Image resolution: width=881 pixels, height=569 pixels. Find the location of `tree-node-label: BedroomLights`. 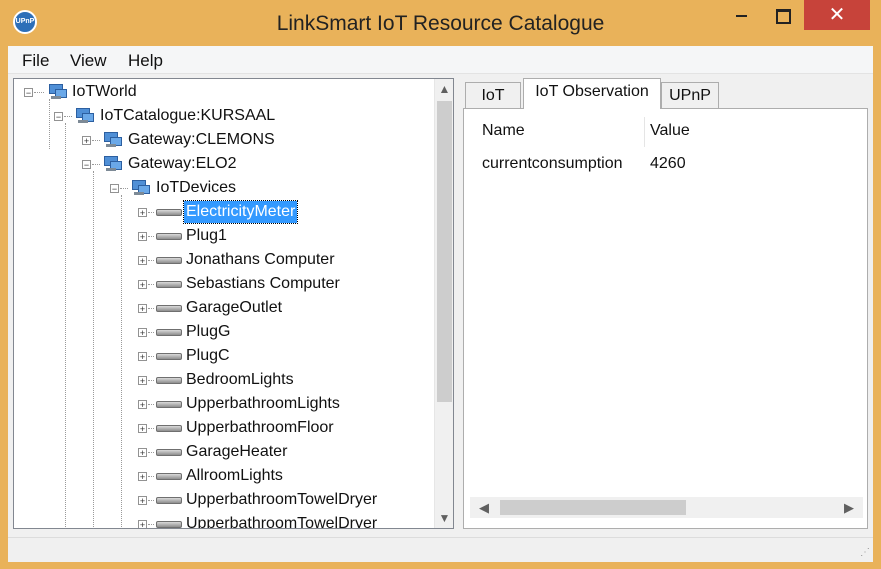

tree-node-label: BedroomLights is located at coordinates (240, 379).